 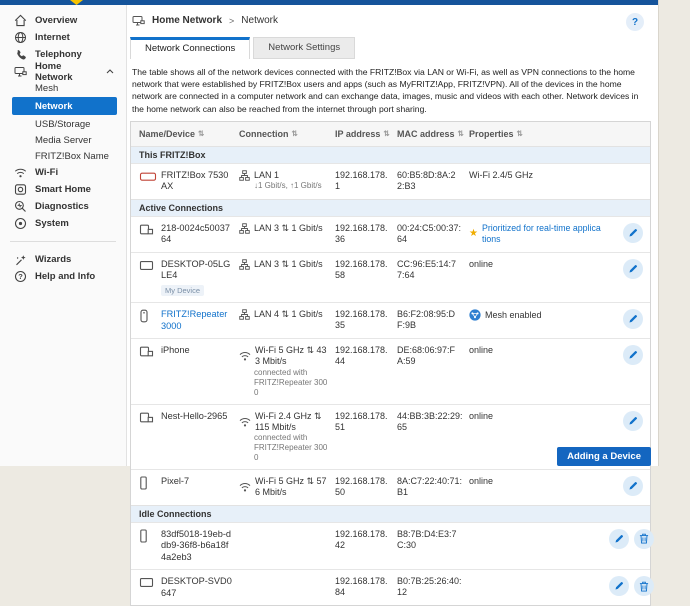 I want to click on device-name-cell: iPhone, so click(x=200, y=351).